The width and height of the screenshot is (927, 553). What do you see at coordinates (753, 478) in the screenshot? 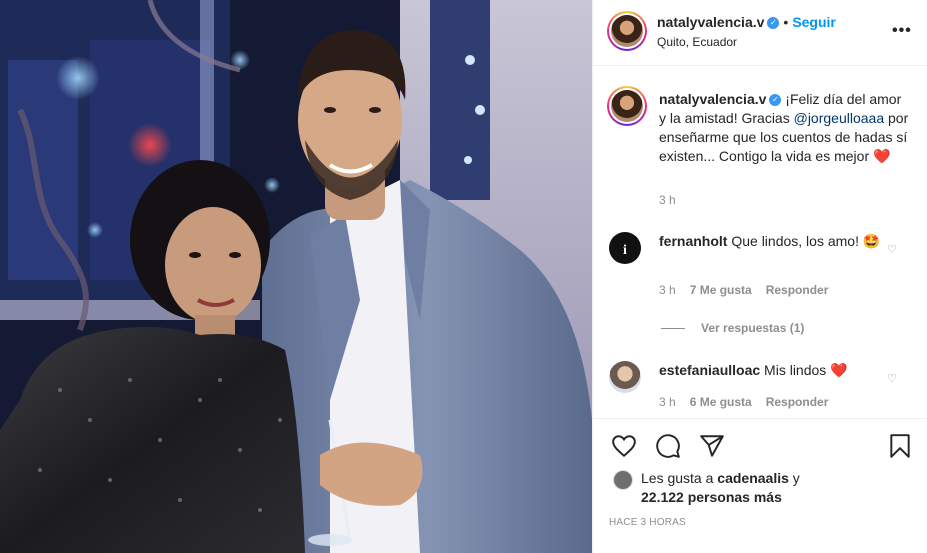
I see `likes-user: cadenaalis` at bounding box center [753, 478].